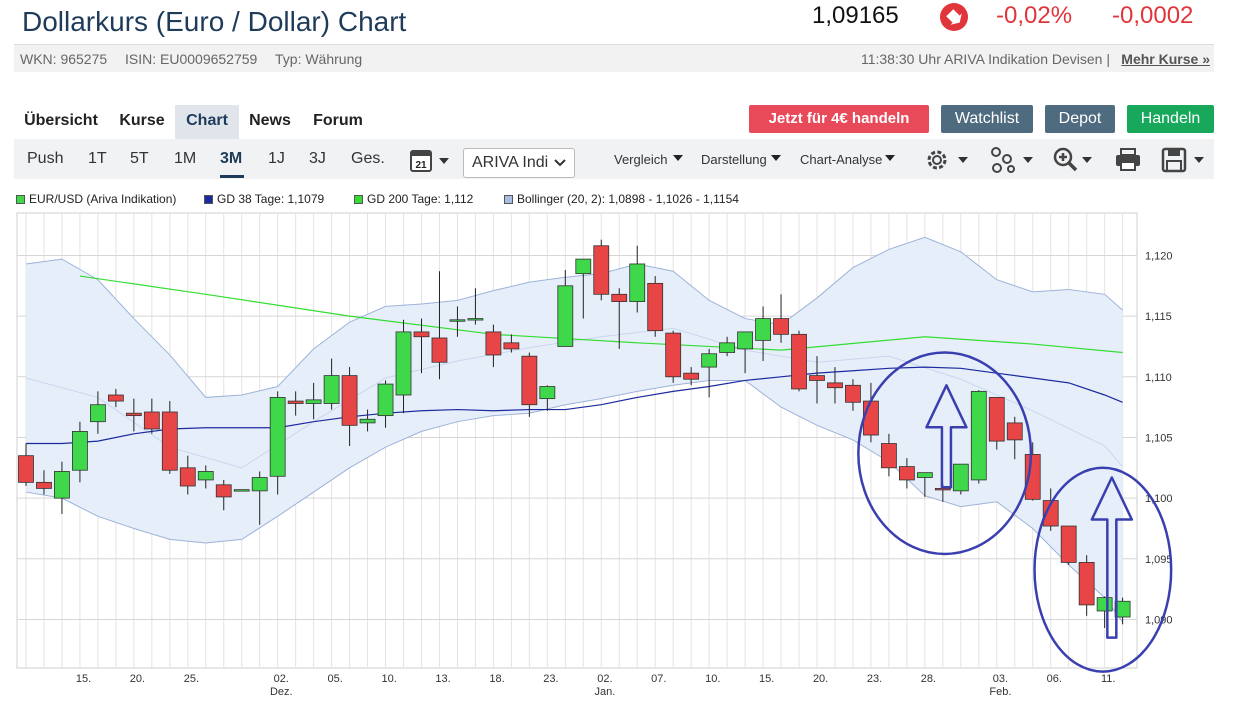 The image size is (1241, 710). I want to click on range-push: Push, so click(45, 159).